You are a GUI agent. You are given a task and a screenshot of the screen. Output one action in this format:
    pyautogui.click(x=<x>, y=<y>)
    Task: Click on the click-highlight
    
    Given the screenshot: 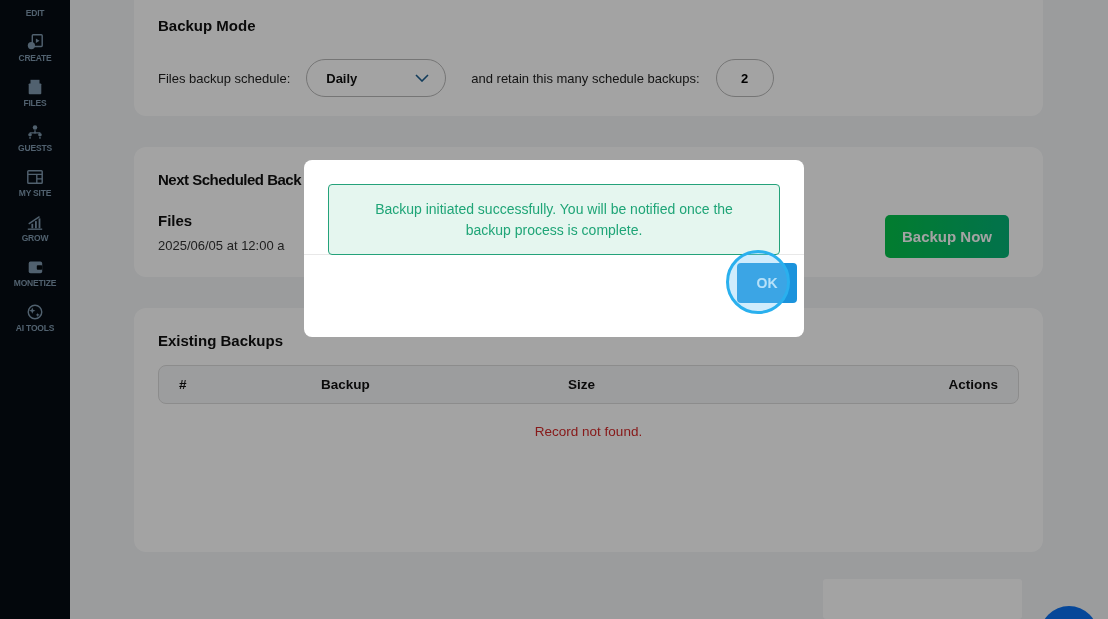 What is the action you would take?
    pyautogui.click(x=758, y=282)
    